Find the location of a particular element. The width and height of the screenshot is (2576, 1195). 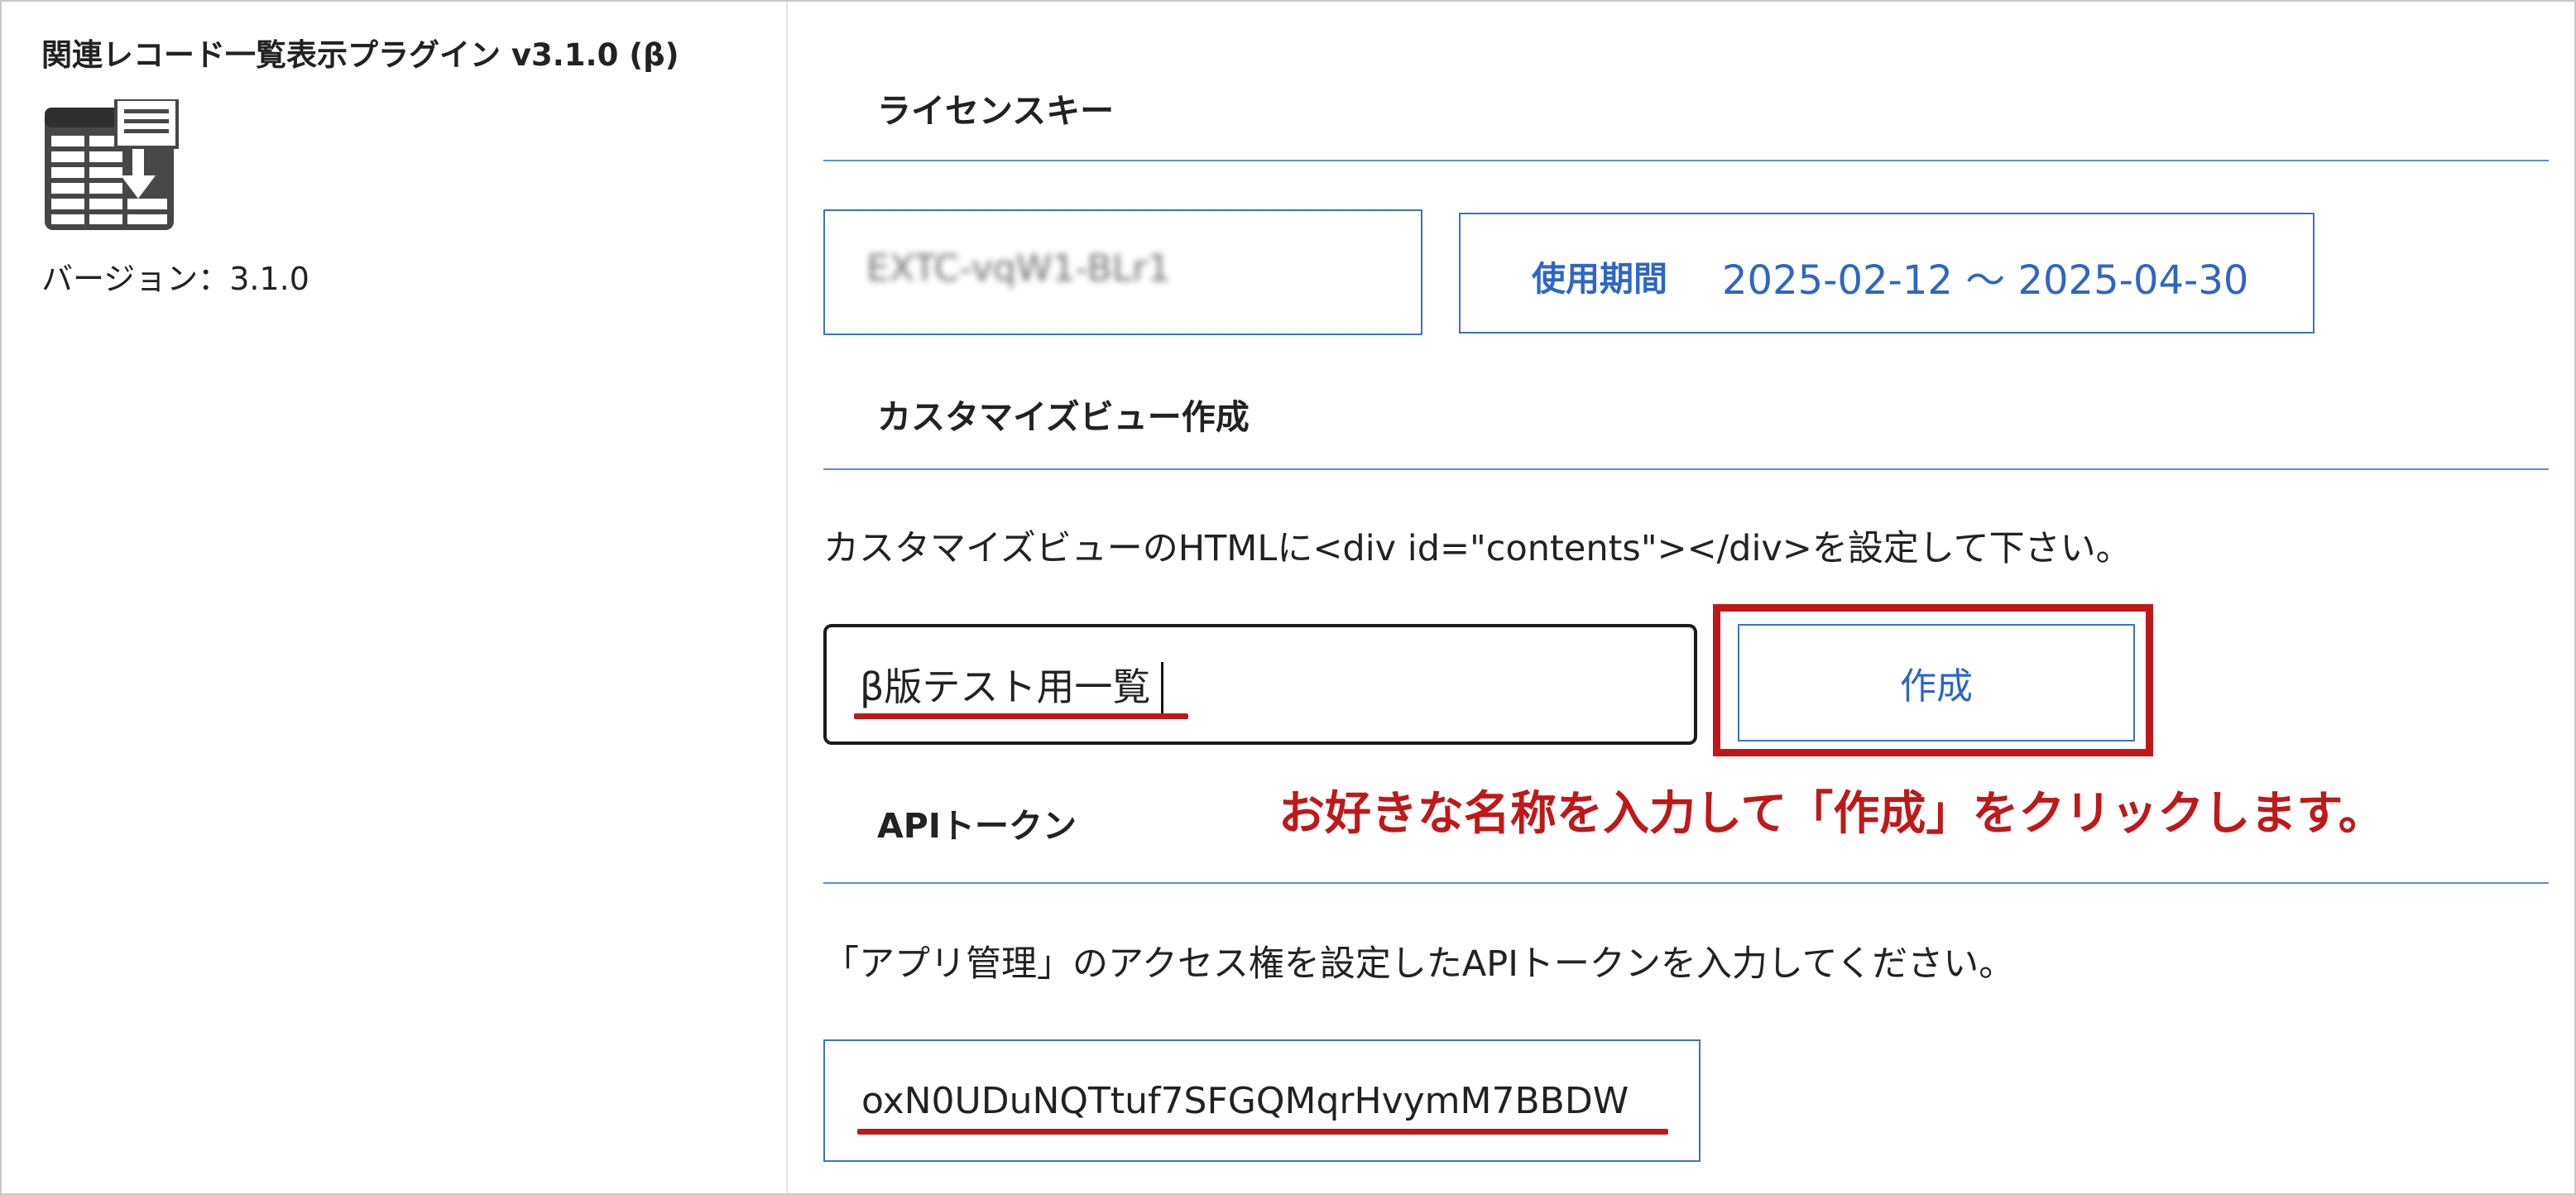

table-download-icon is located at coordinates (111, 165).